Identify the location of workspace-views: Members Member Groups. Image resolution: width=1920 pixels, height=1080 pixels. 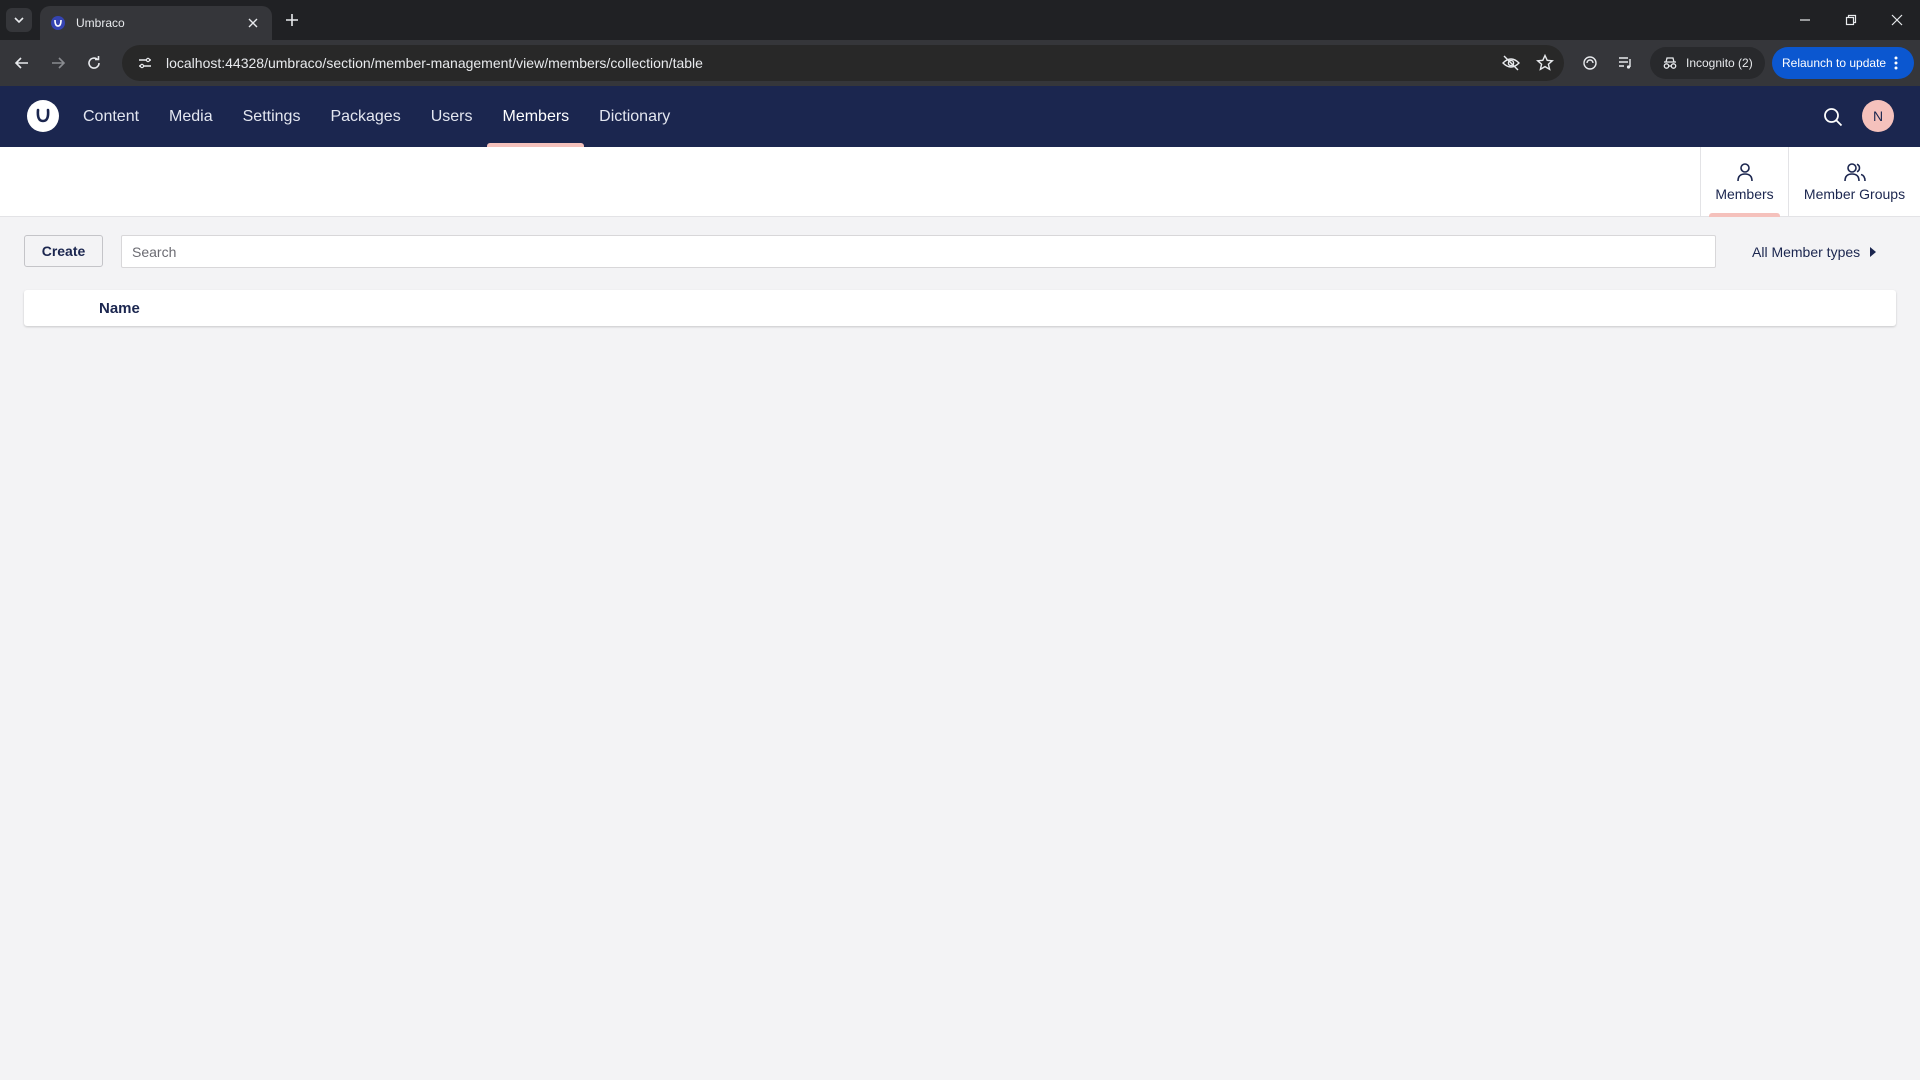
(1810, 182).